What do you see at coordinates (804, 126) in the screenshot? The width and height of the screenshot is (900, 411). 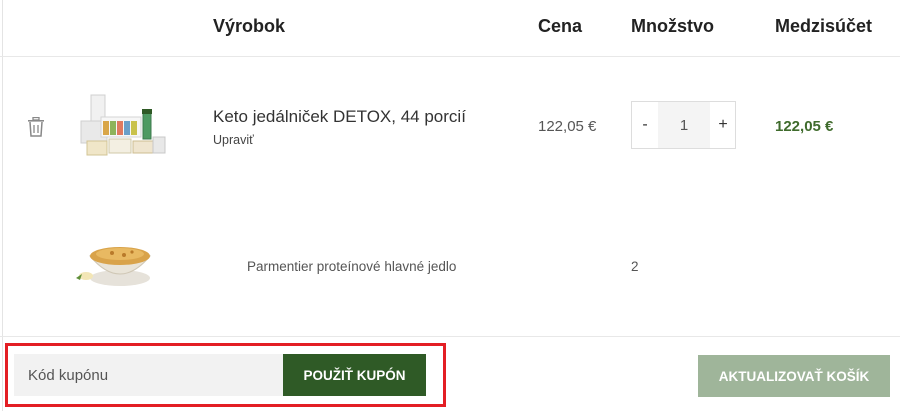 I see `line-subtotal: 122,05 €` at bounding box center [804, 126].